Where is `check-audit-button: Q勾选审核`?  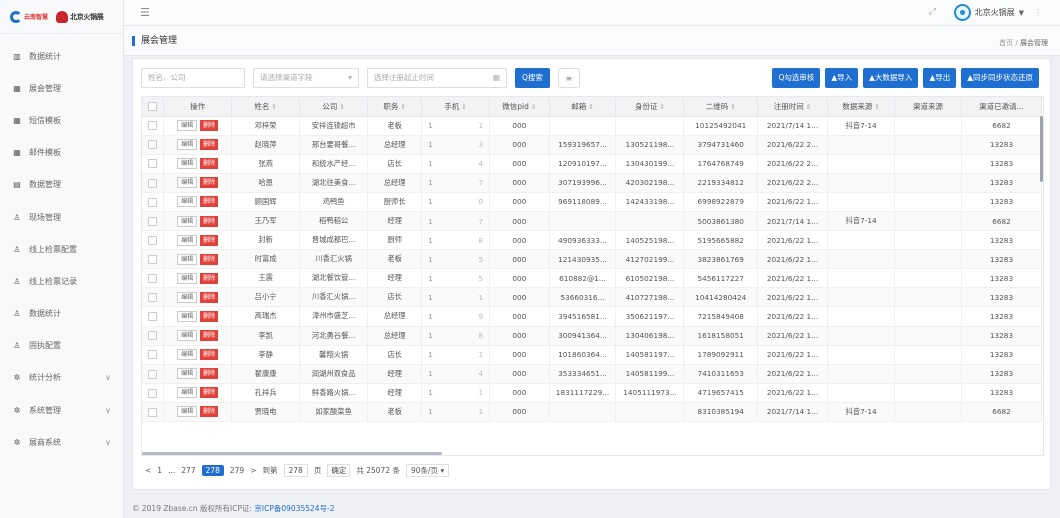 check-audit-button: Q勾选审核 is located at coordinates (796, 78).